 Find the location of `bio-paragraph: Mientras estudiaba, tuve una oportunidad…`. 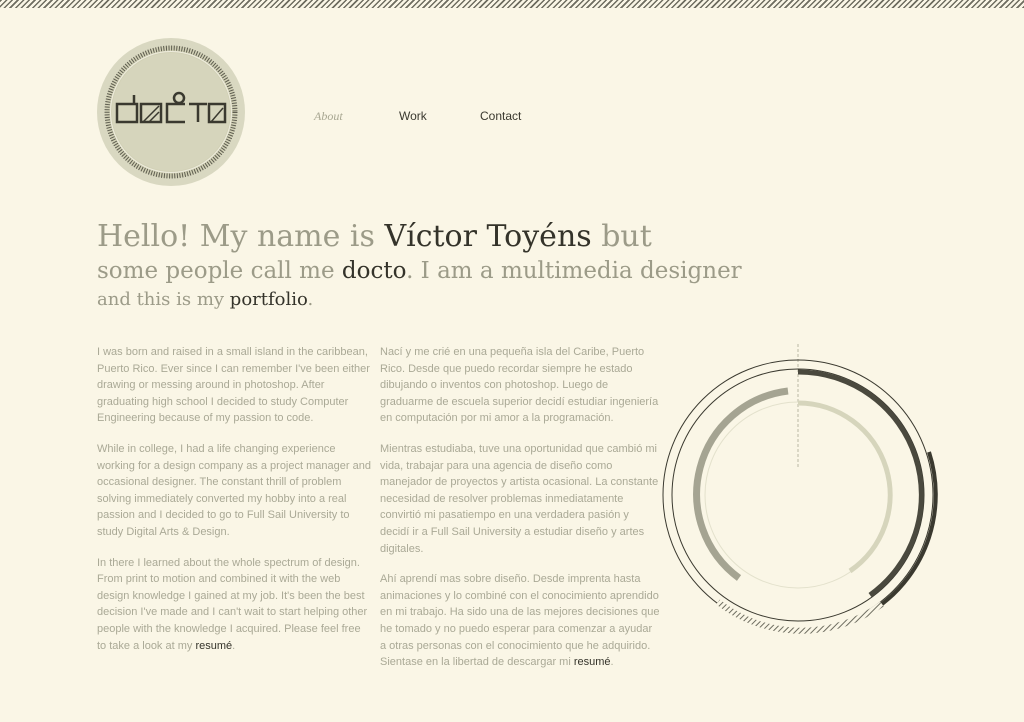

bio-paragraph: Mientras estudiaba, tuve una oportunidad… is located at coordinates (519, 498).